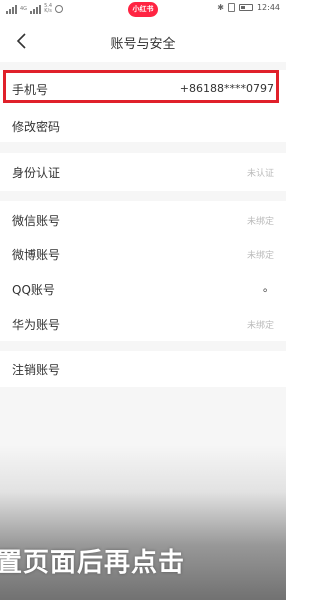 This screenshot has width=320, height=600. I want to click on speed-unit: K/s, so click(48, 11).